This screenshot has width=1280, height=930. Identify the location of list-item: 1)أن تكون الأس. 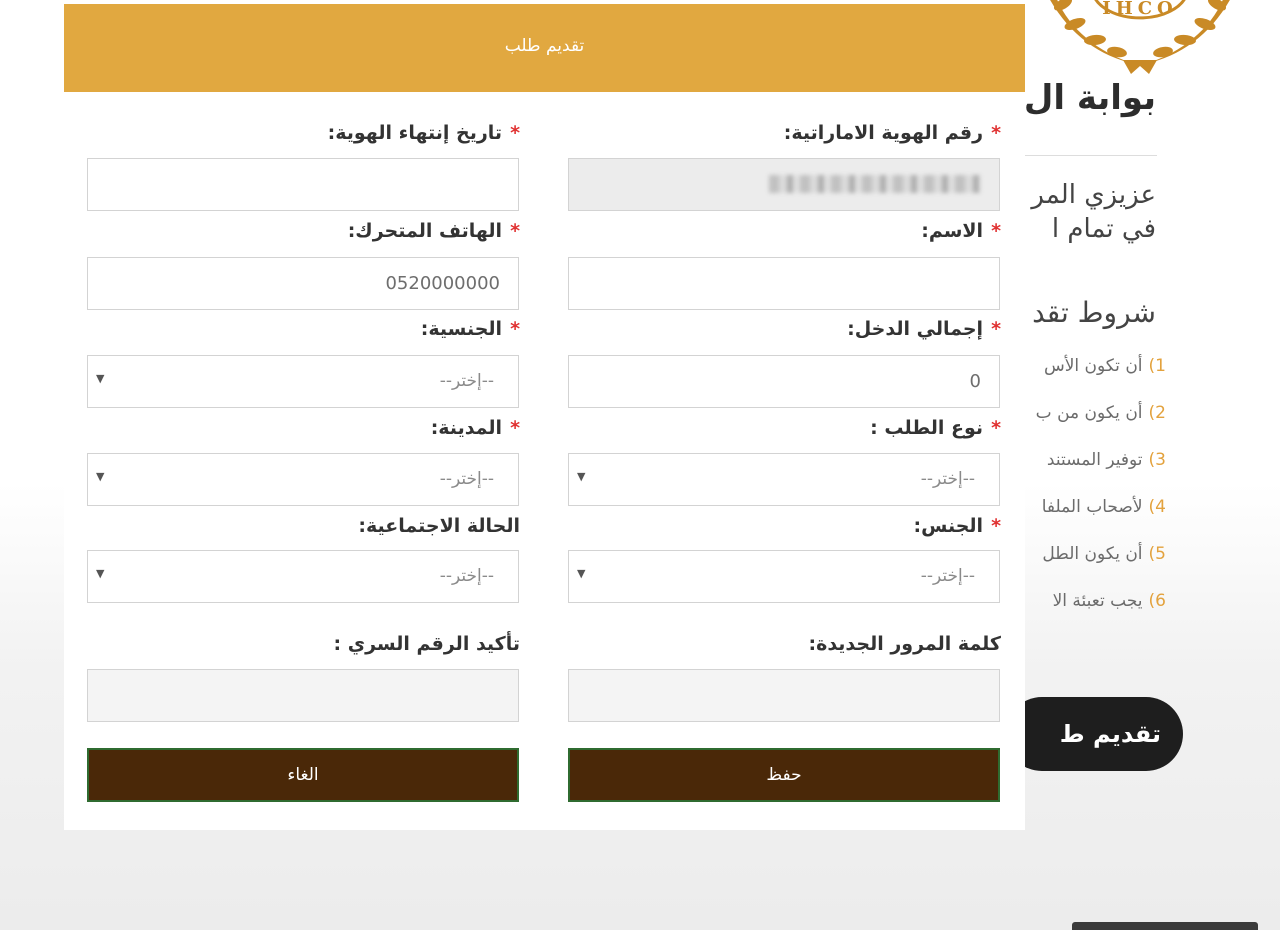
(1104, 366).